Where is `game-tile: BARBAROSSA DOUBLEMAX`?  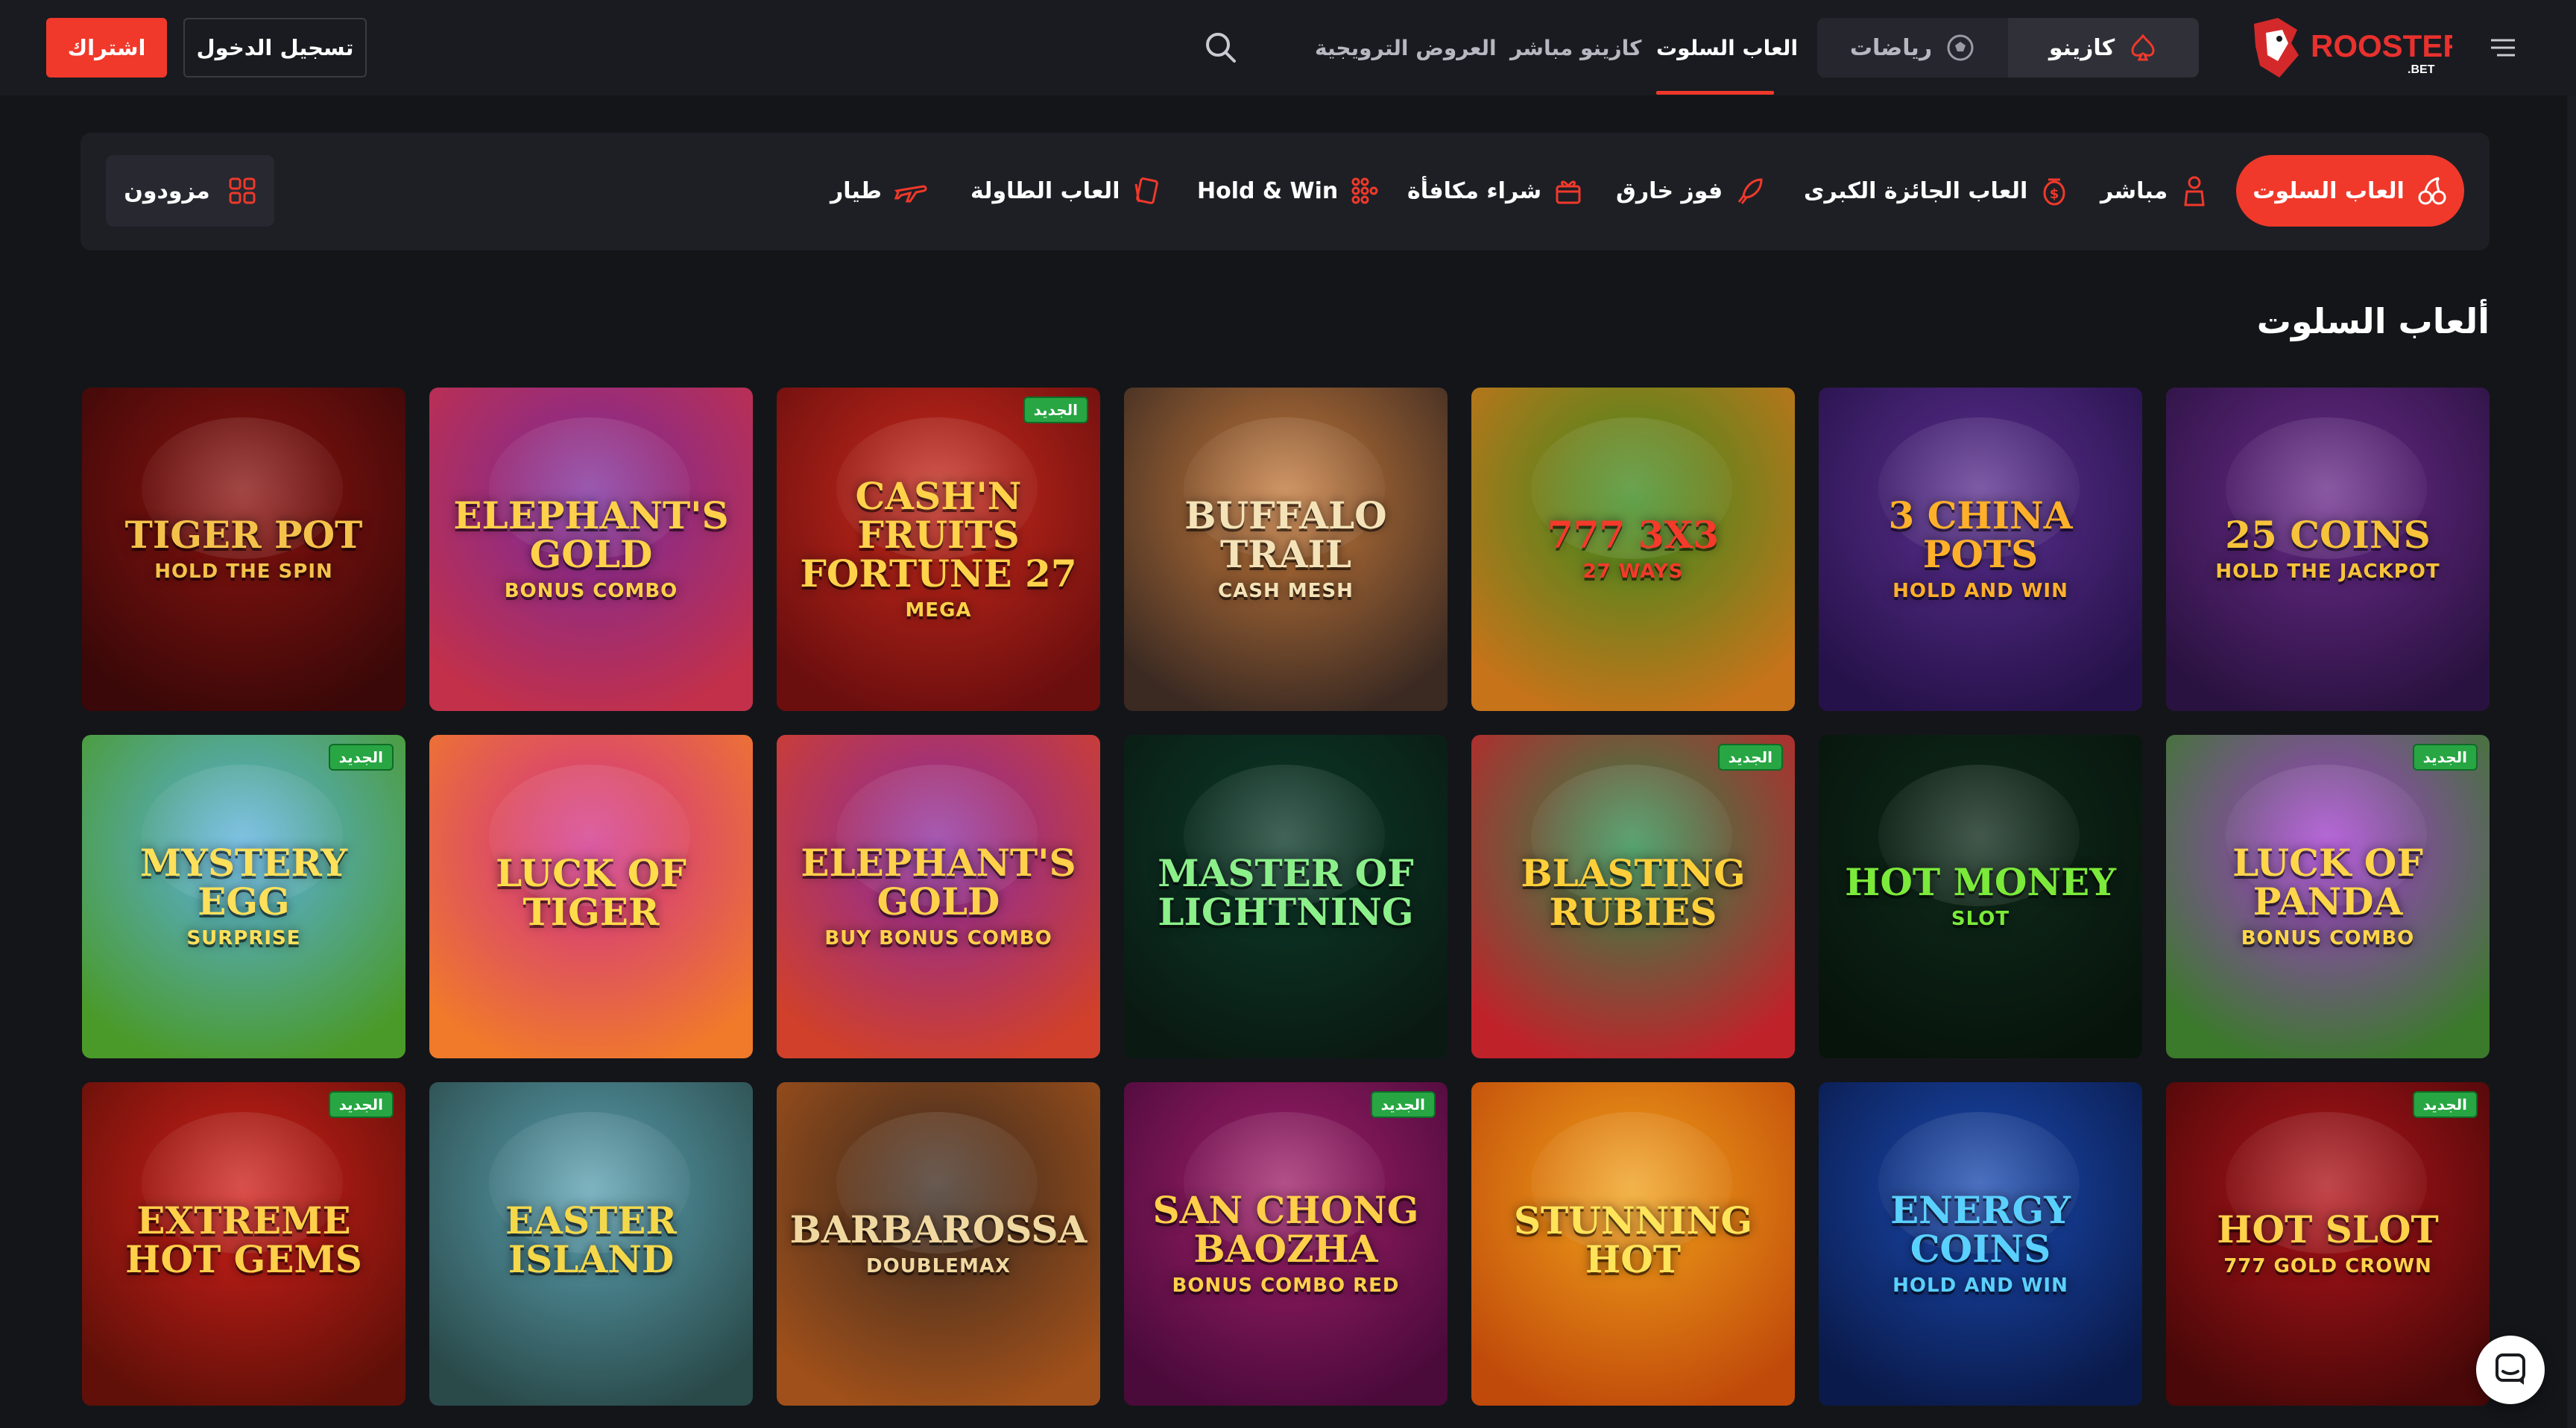 game-tile: BARBAROSSA DOUBLEMAX is located at coordinates (938, 1244).